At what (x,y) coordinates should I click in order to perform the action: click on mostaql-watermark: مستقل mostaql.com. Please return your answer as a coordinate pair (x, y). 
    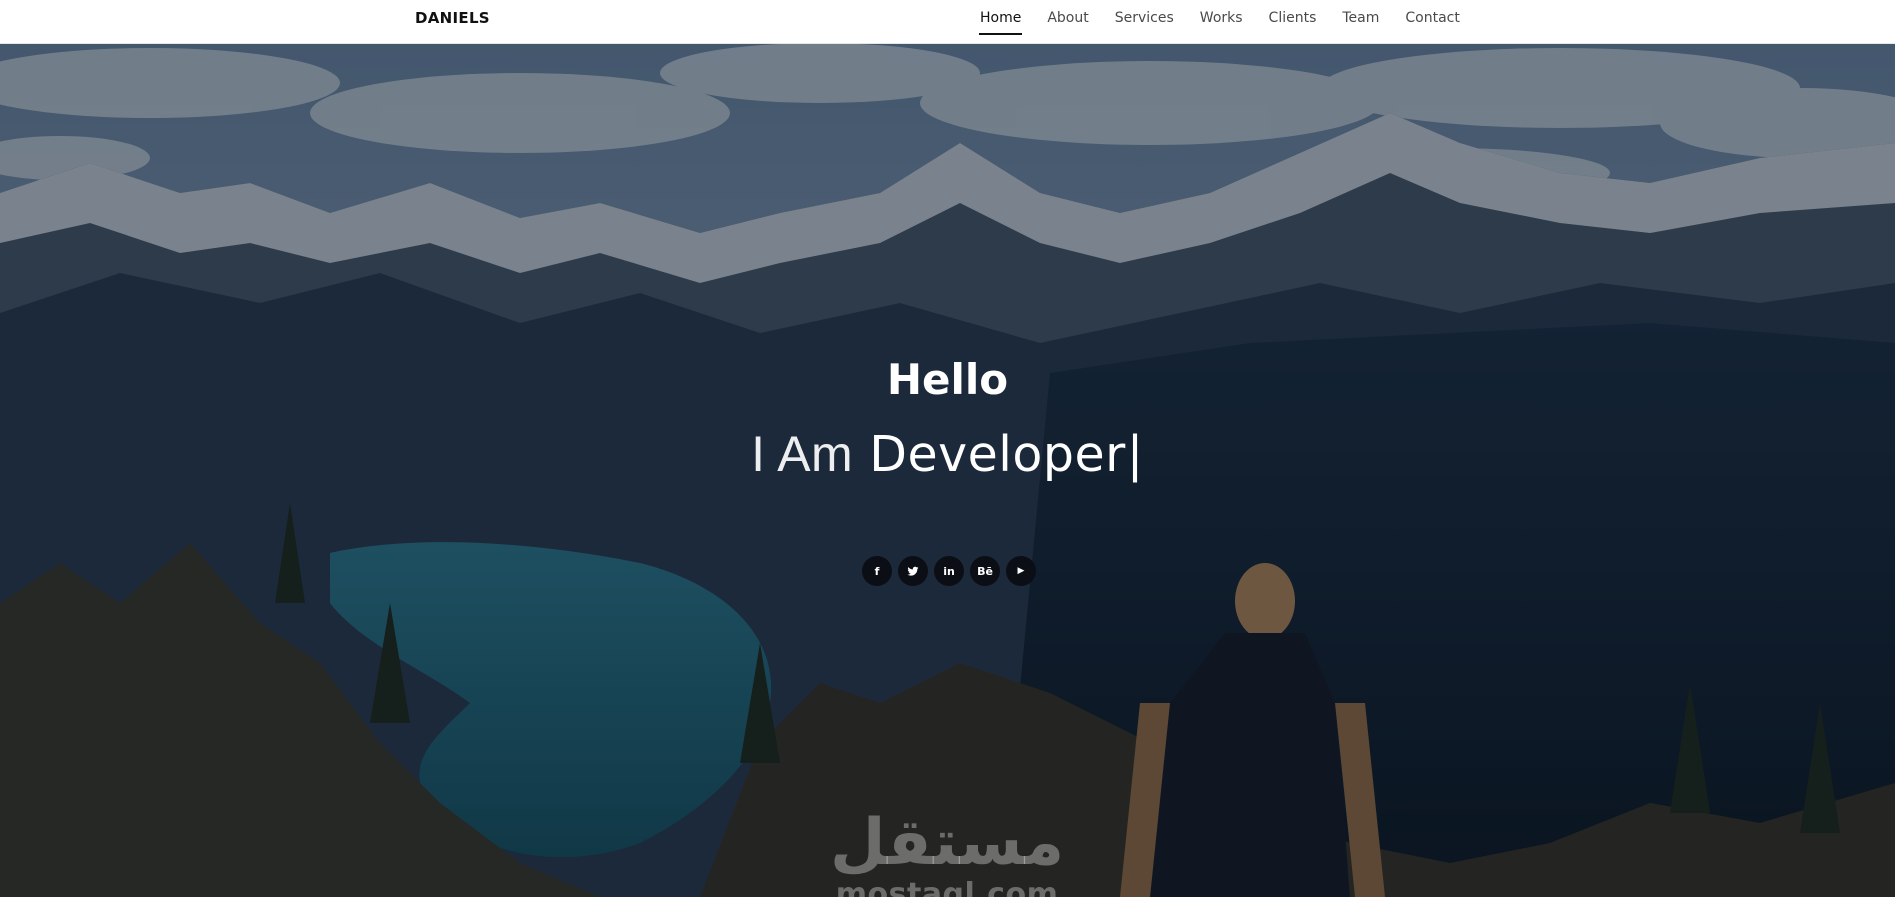
    Looking at the image, I should click on (947, 851).